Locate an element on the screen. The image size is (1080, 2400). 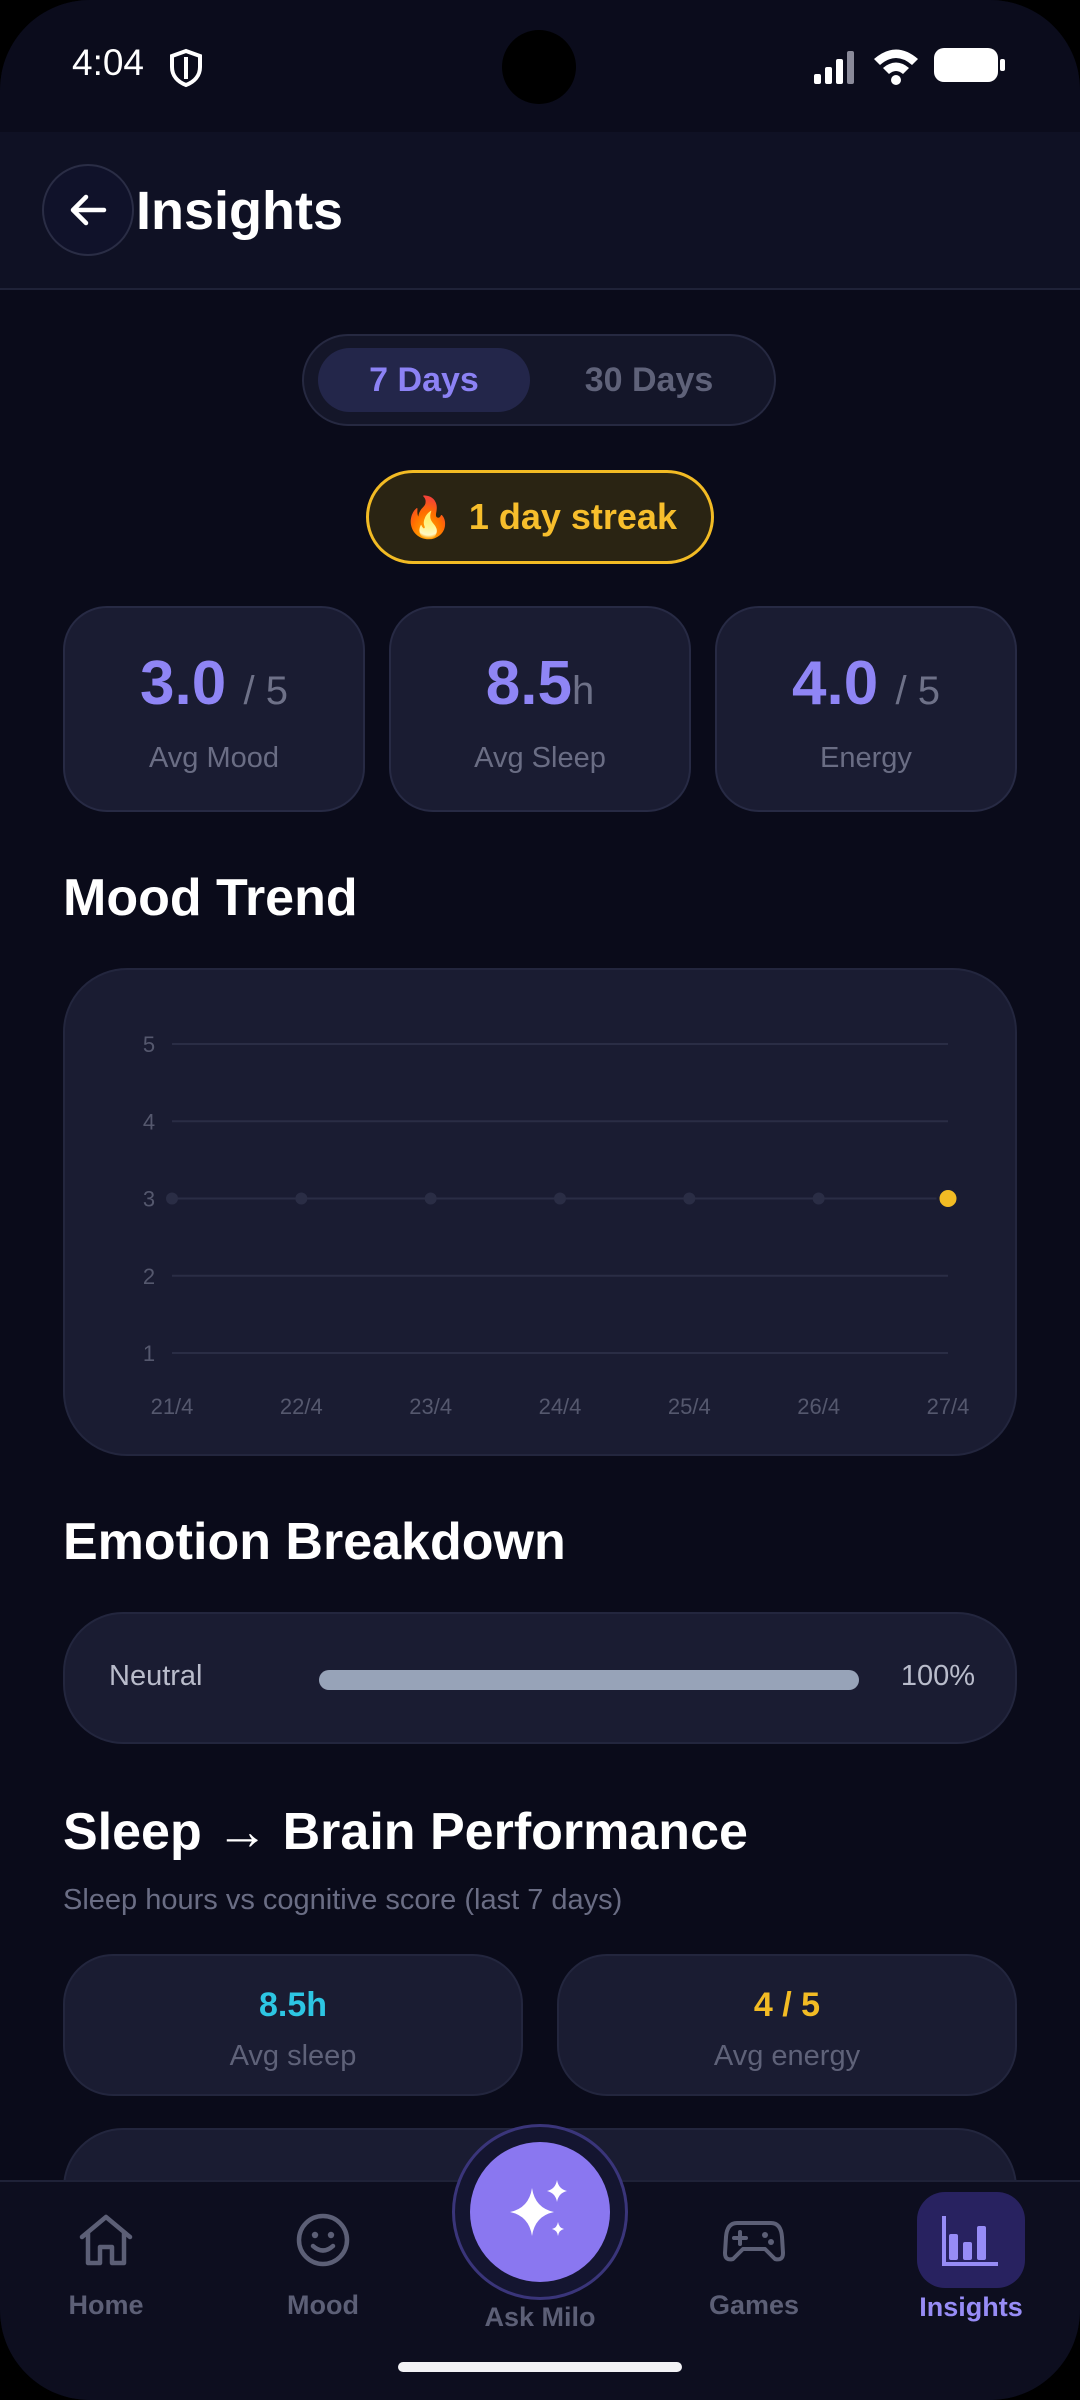
nav-mood: Mood is located at coordinates (323, 2262).